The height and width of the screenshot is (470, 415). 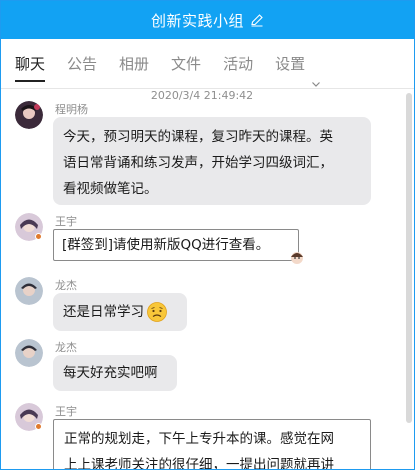 I want to click on message-bubble: 每天好充实吧啊, so click(x=115, y=373).